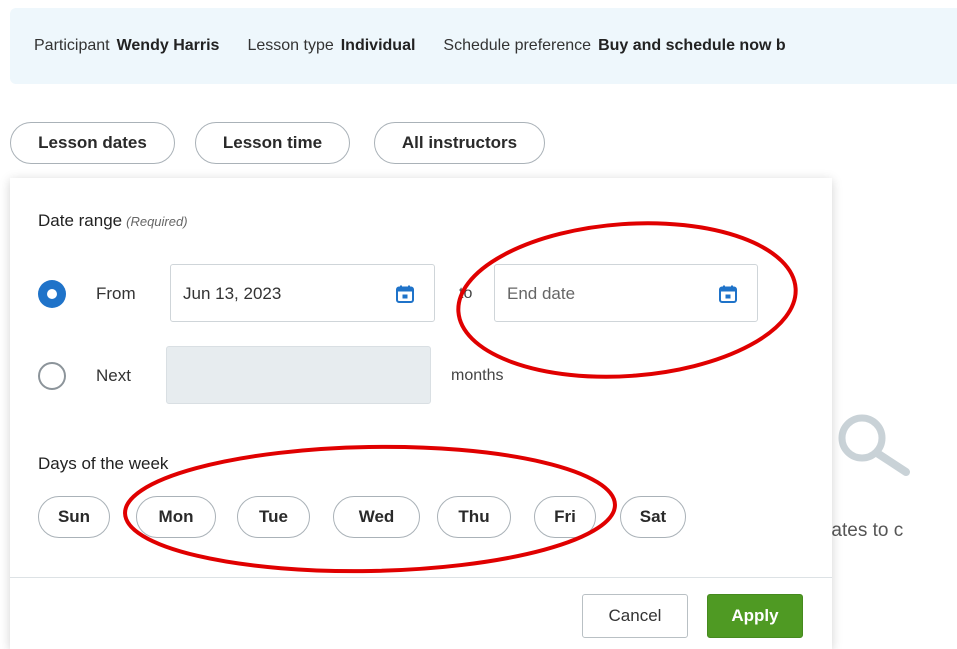 This screenshot has width=957, height=649. What do you see at coordinates (273, 517) in the screenshot?
I see `day-tue-button: Tue` at bounding box center [273, 517].